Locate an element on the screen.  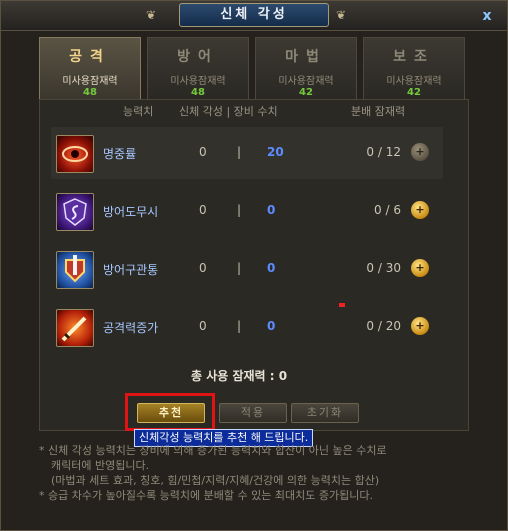
stat-name: 방어구관통 is located at coordinates (131, 270).